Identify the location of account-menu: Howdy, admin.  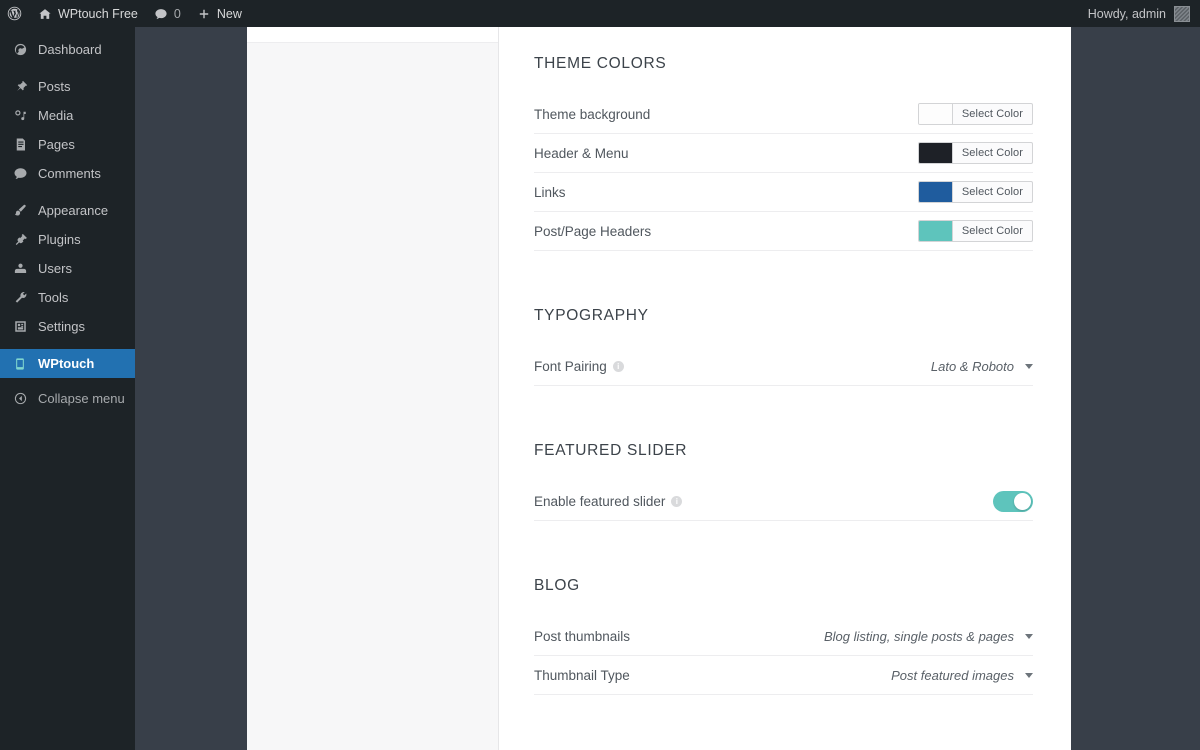
(1143, 13).